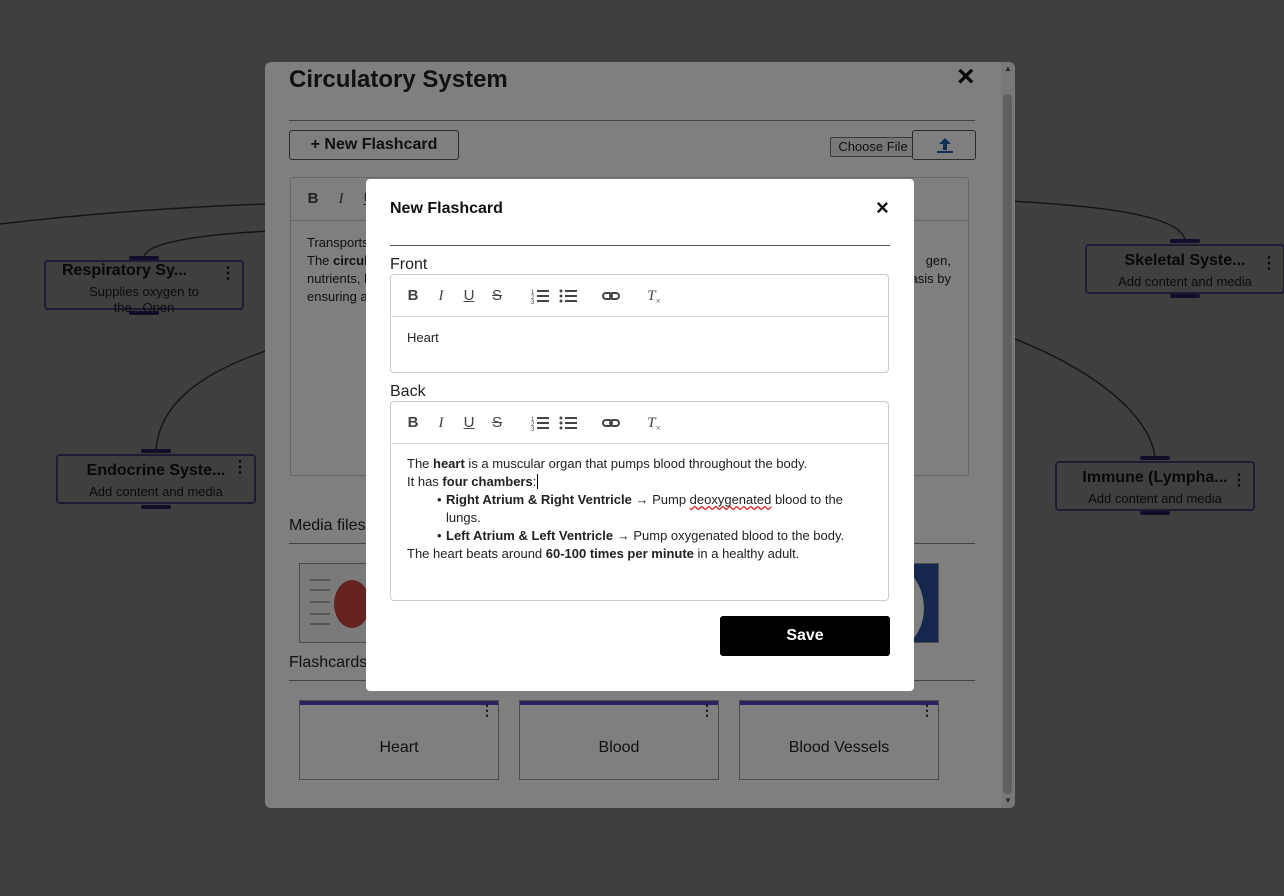 Image resolution: width=1284 pixels, height=896 pixels. I want to click on front-label: Front, so click(409, 264).